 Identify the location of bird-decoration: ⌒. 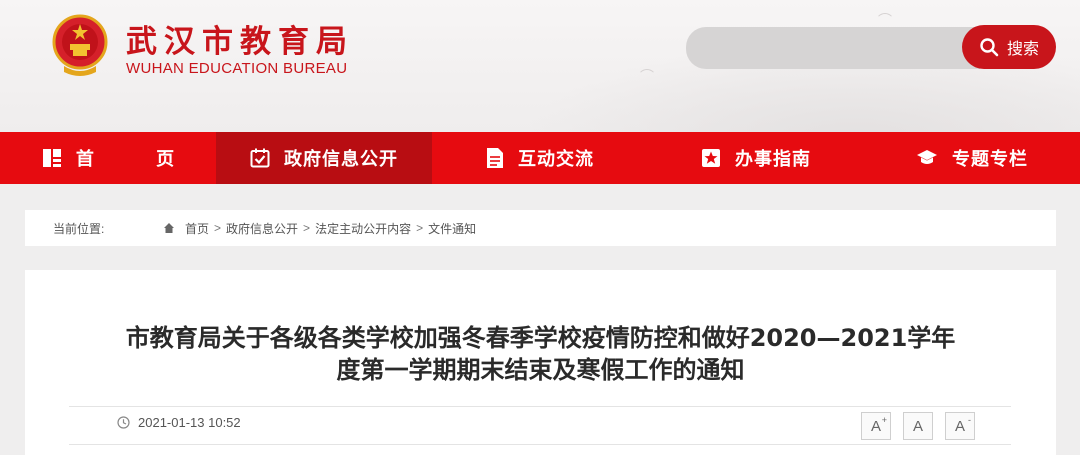
(647, 77).